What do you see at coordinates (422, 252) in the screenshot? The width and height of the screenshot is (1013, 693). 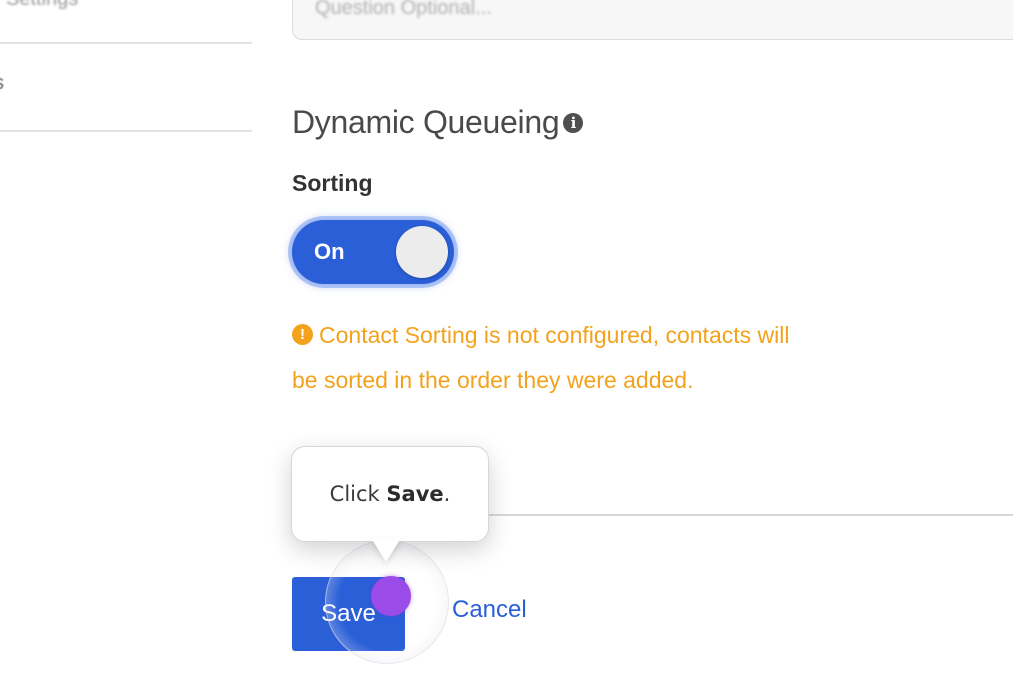 I see `toggle-knob` at bounding box center [422, 252].